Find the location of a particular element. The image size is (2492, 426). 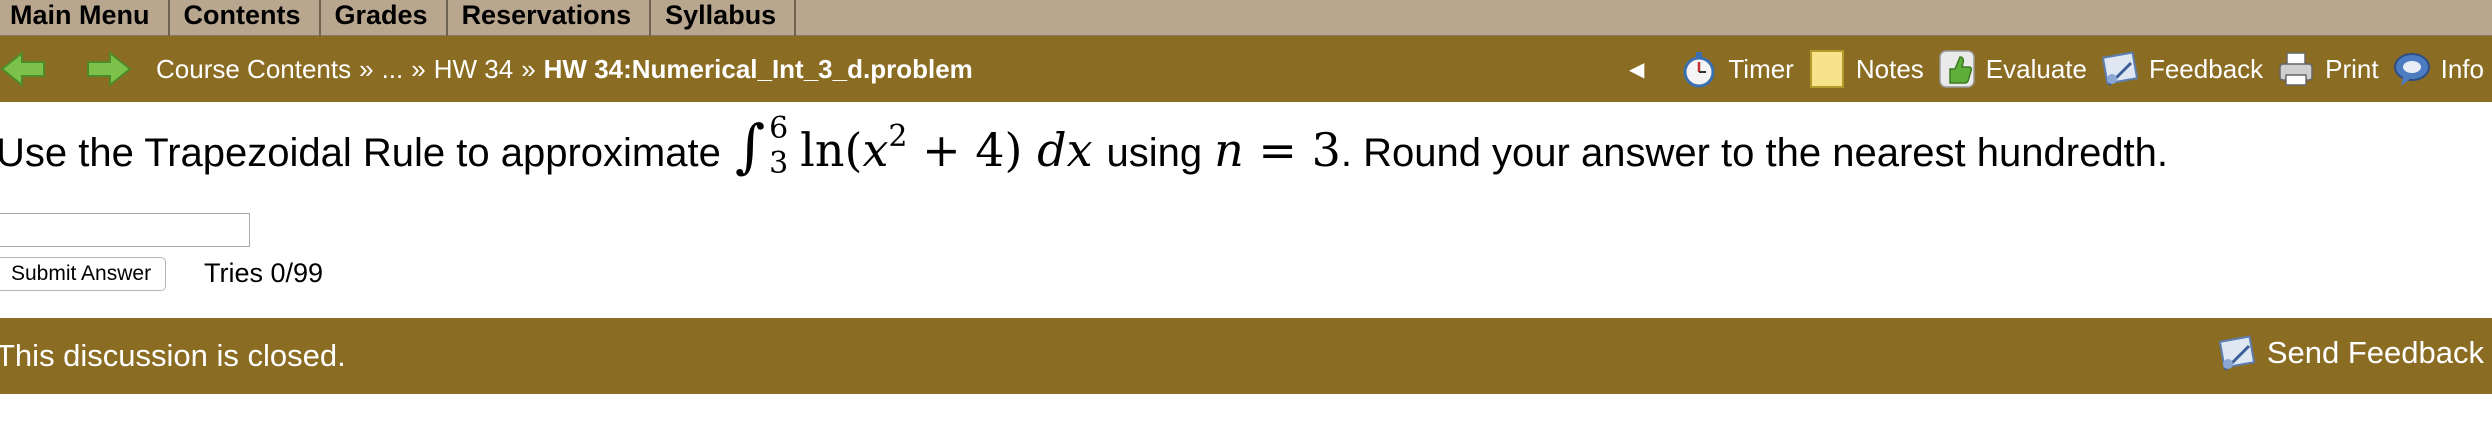

tries-counter: Tries 0/99 is located at coordinates (264, 273).